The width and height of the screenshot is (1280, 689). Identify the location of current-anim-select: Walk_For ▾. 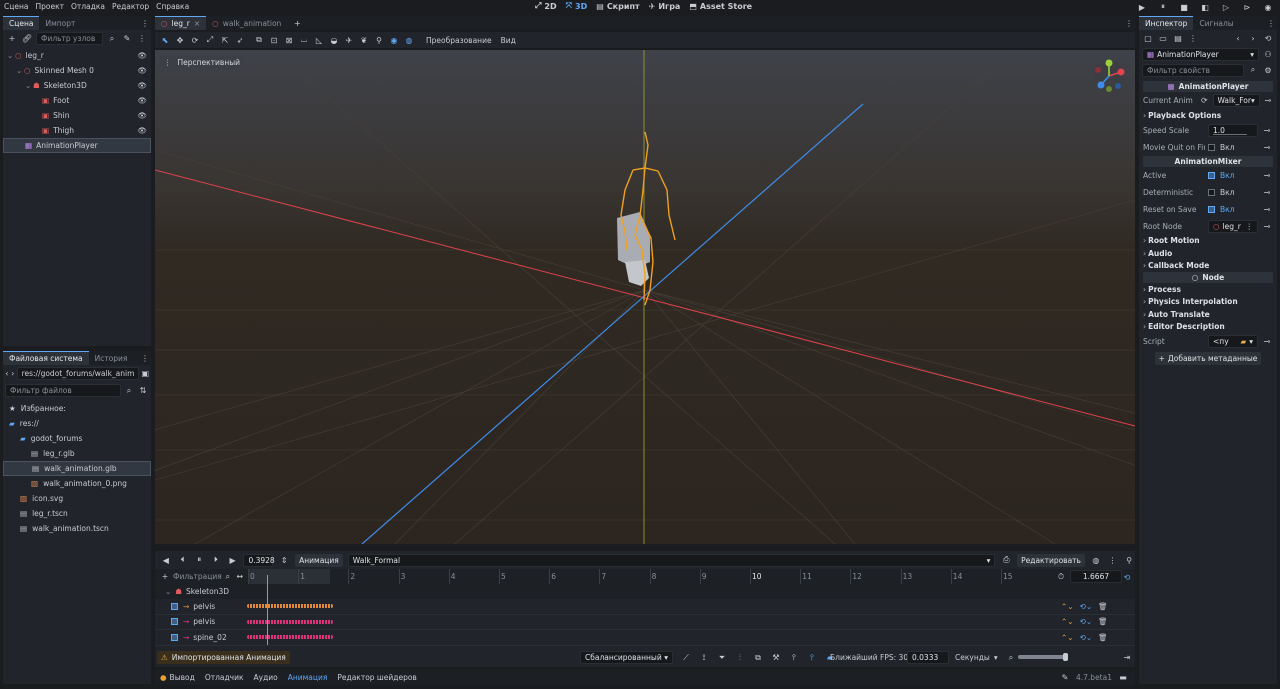
(1236, 100).